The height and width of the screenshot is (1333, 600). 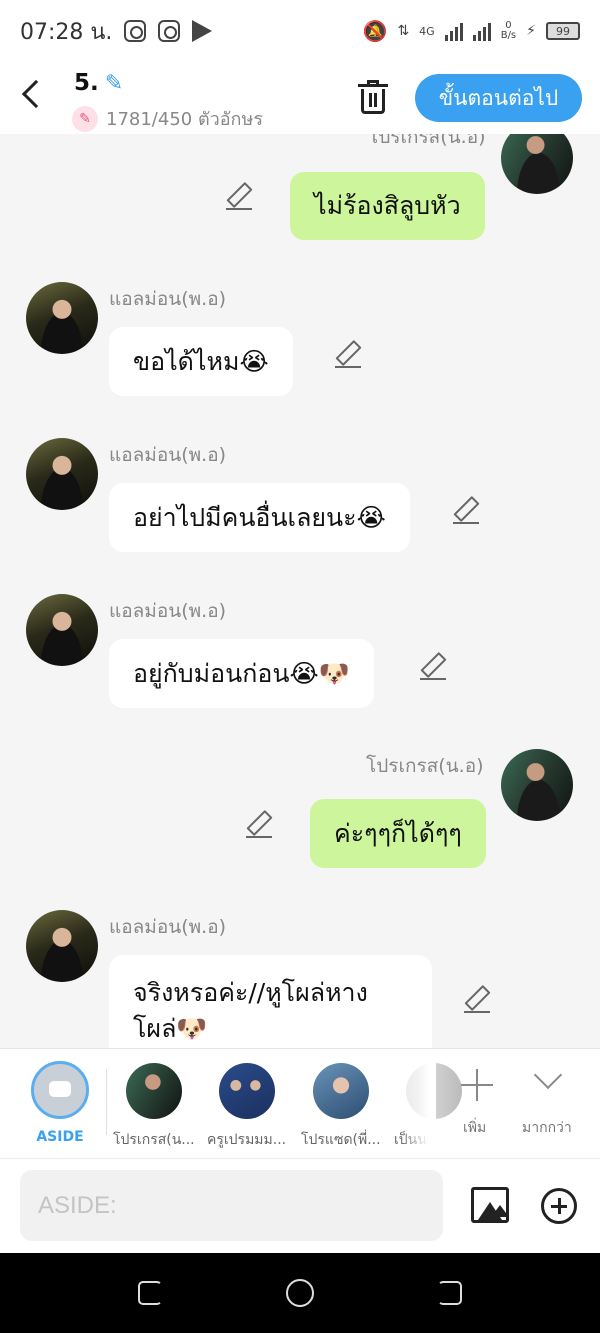 I want to click on net-speed: 0 B/s, so click(x=508, y=30).